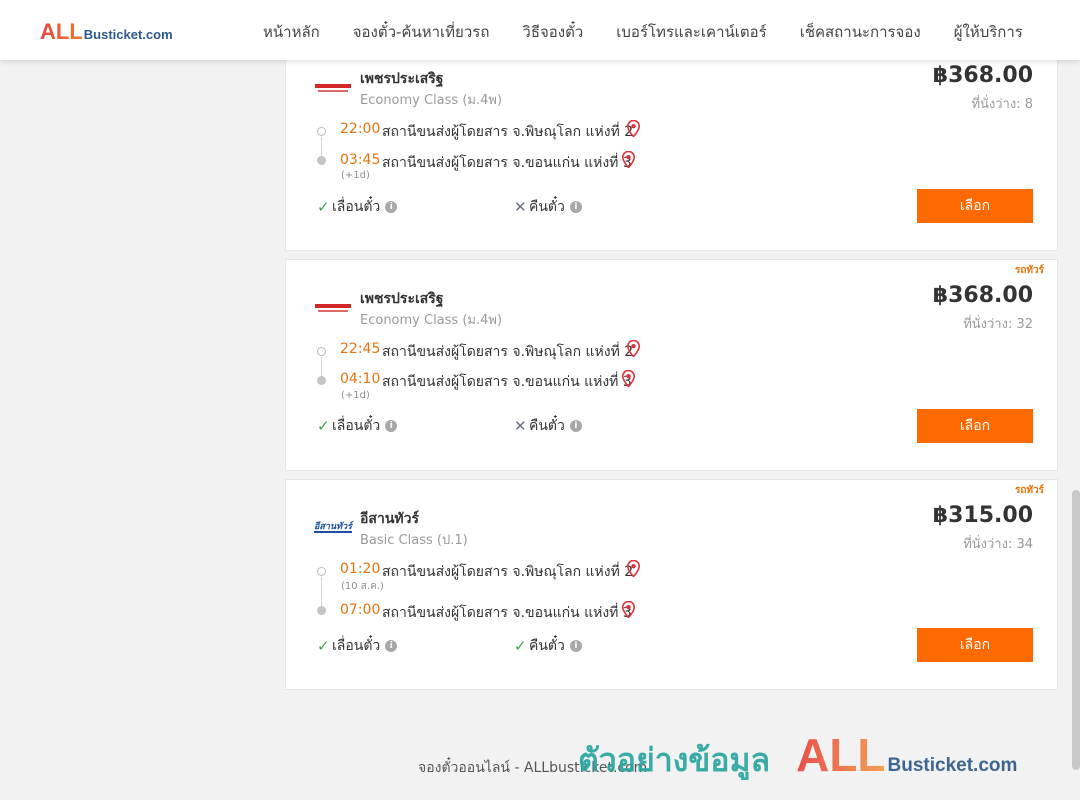  I want to click on site-logo: ALL Busticket.com, so click(106, 32).